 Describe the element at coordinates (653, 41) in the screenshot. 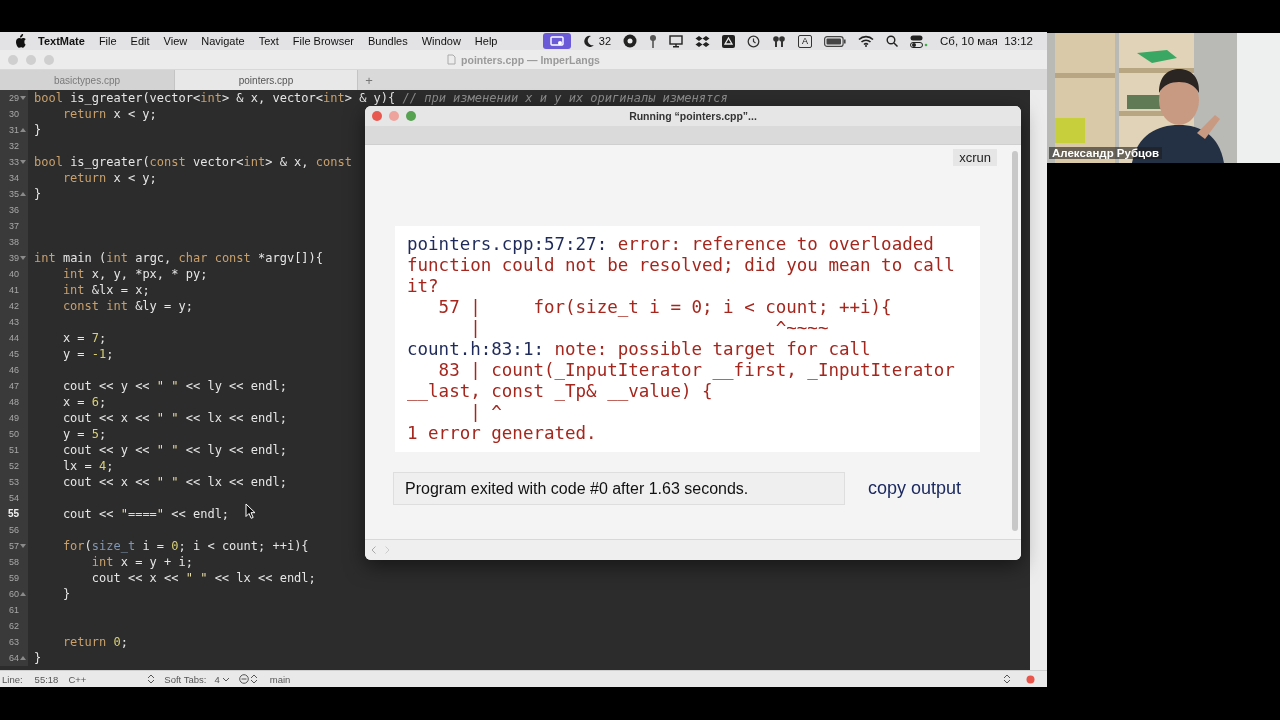

I see `pin-icon` at that location.